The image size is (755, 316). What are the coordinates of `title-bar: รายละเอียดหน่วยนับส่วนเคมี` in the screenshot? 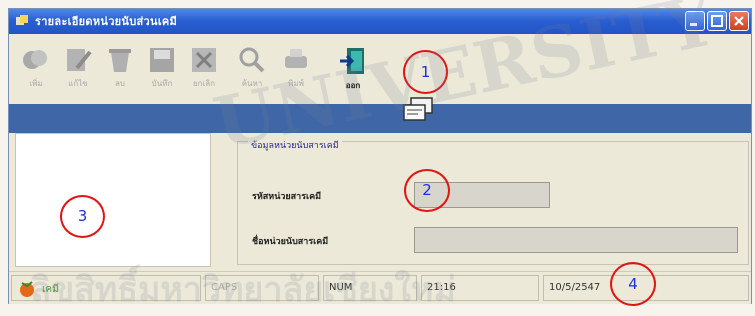 It's located at (380, 21).